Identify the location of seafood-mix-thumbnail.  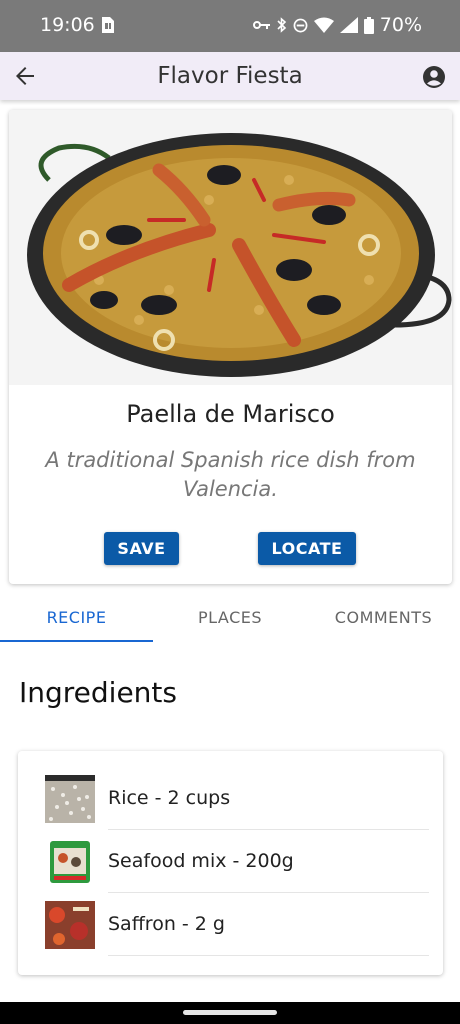
(70, 862).